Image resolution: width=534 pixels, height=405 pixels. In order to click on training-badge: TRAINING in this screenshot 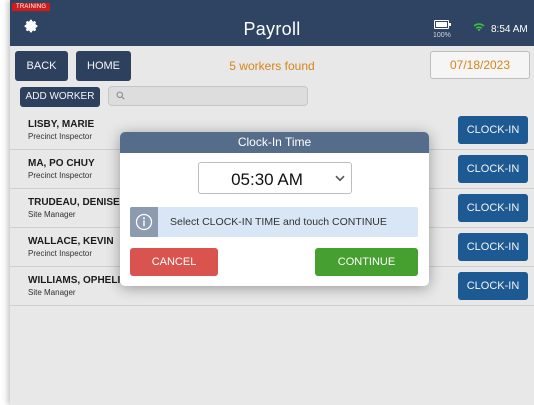, I will do `click(31, 7)`.